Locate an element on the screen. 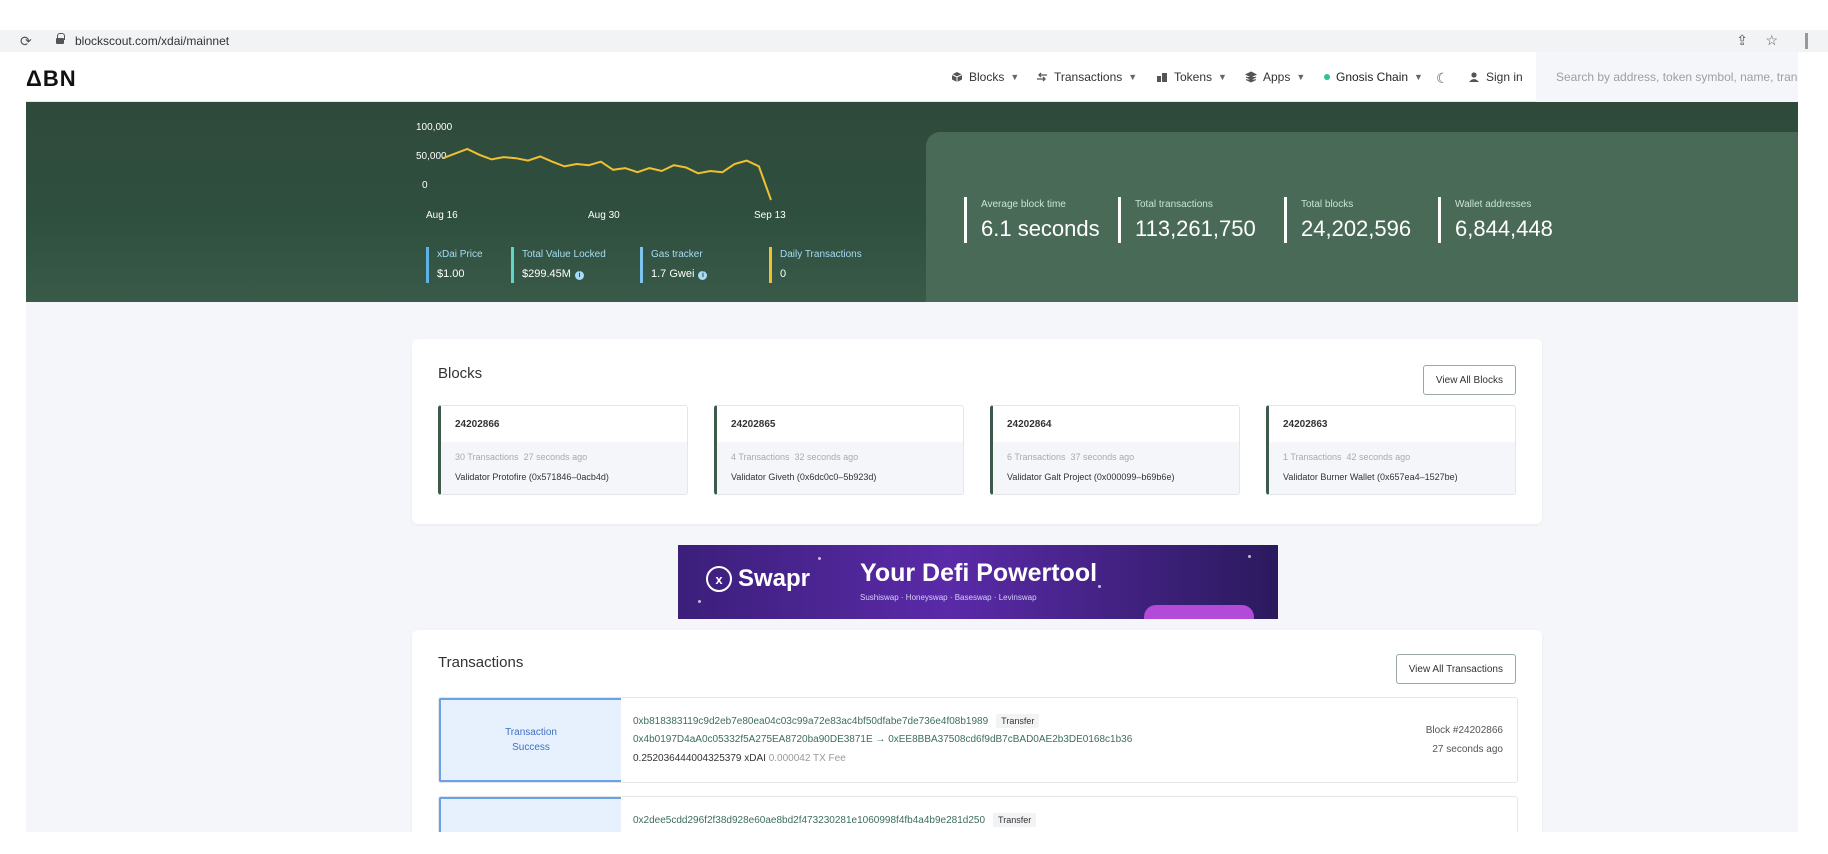 The width and height of the screenshot is (1828, 854). transaction-status: Transaction Success is located at coordinates (530, 740).